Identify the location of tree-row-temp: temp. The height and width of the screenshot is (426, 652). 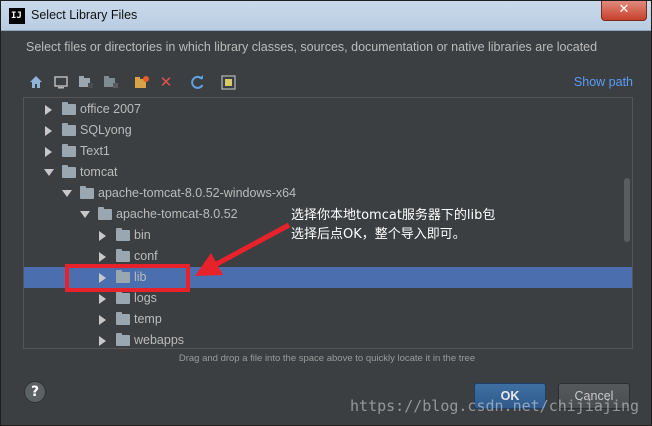
(328, 319).